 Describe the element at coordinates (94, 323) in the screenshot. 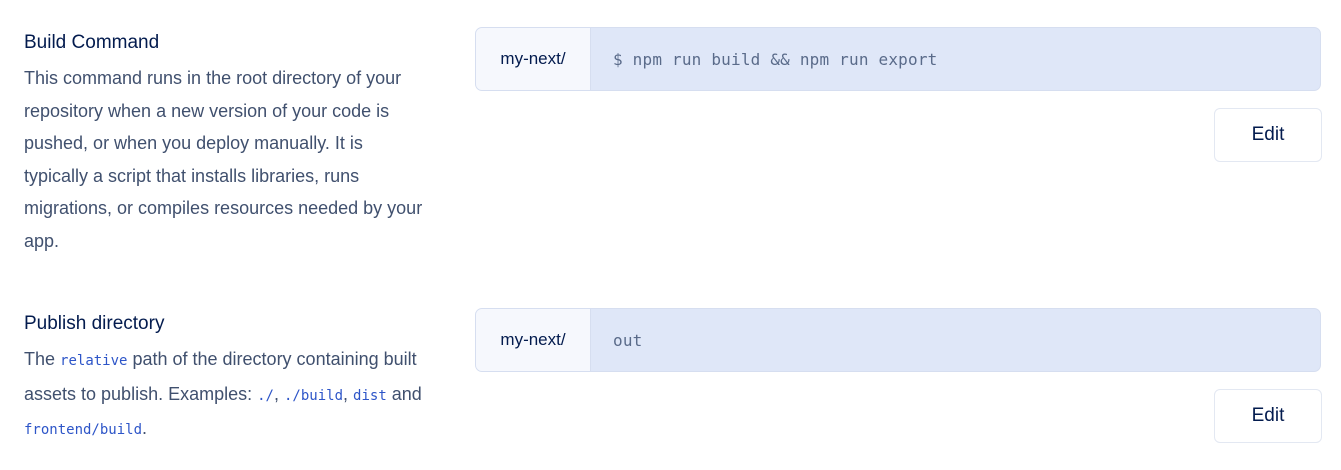

I see `publish-directory-title: Publish directory` at that location.